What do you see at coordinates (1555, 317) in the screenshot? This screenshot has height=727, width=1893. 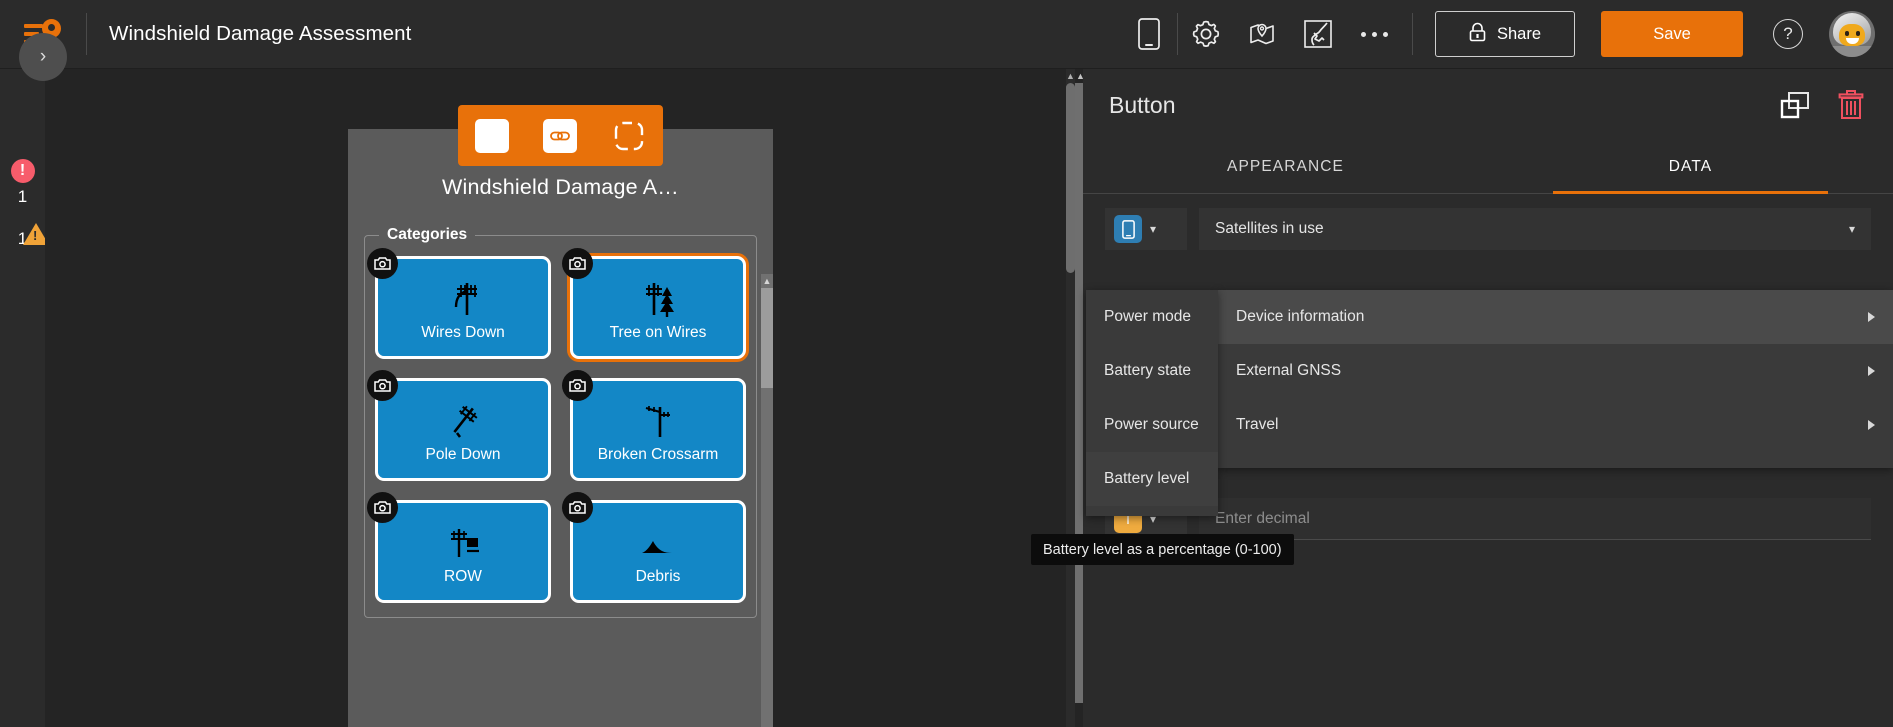 I see `menu-item-device-information: Device information` at bounding box center [1555, 317].